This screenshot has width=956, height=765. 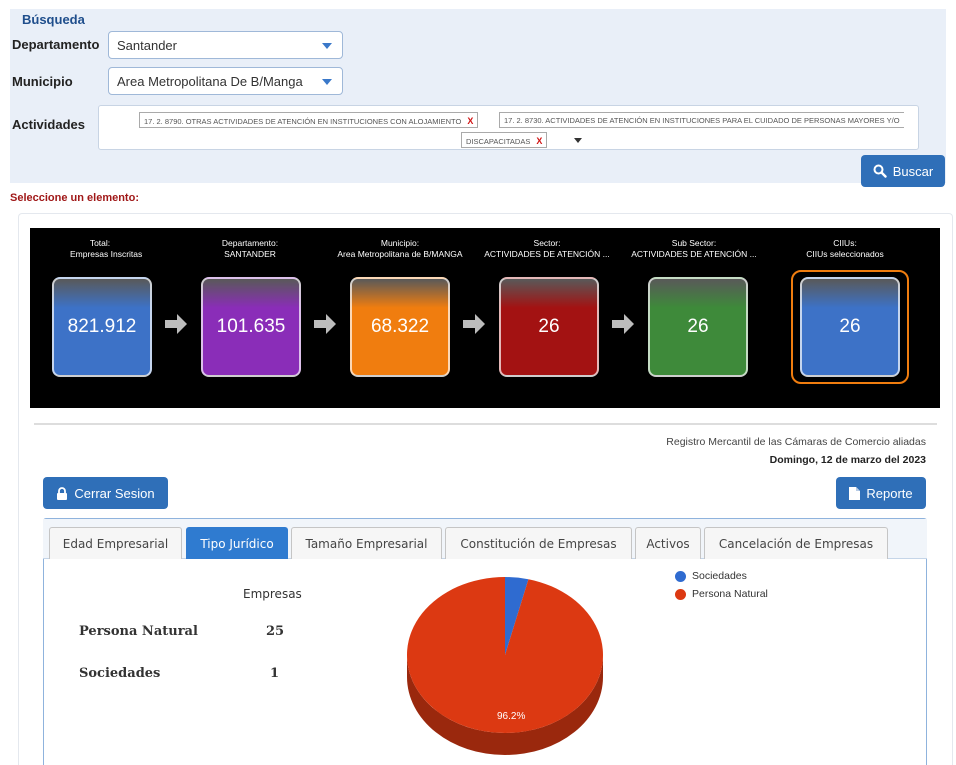 I want to click on stage-box-municipio: 68.322, so click(x=400, y=327).